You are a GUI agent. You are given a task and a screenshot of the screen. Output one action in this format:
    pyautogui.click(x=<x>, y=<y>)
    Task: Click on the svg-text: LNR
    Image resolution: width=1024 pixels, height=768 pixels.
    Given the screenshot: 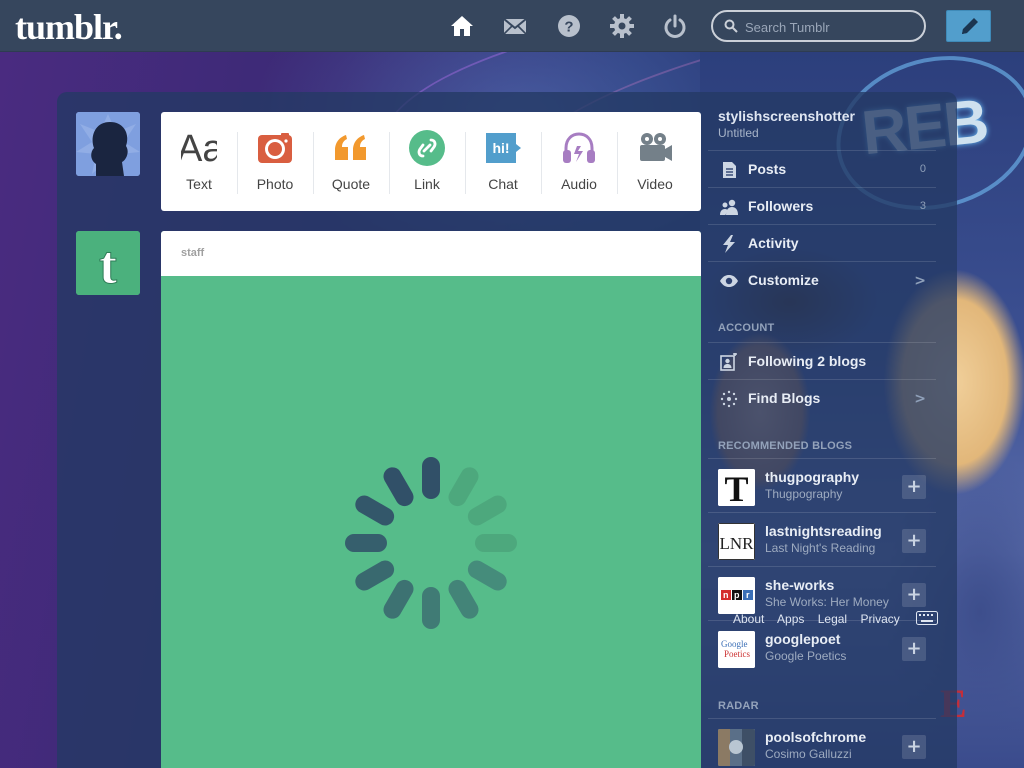 What is the action you would take?
    pyautogui.click(x=737, y=543)
    